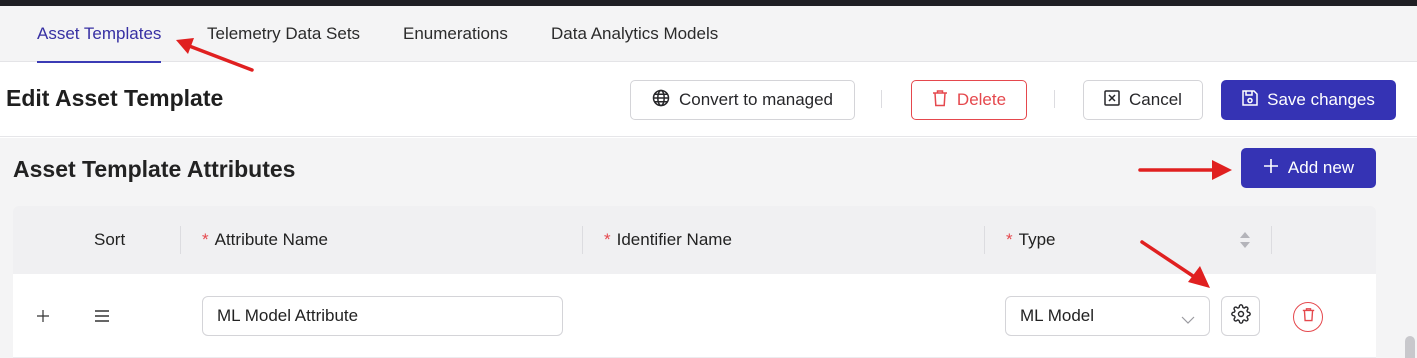  I want to click on cancel-button: Cancel, so click(1143, 100).